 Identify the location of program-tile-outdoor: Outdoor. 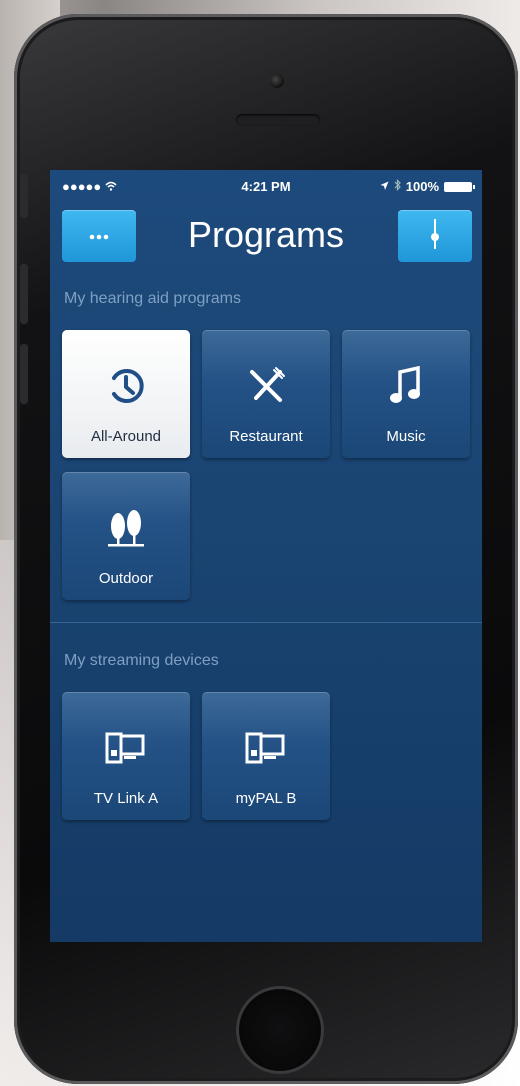
(126, 536).